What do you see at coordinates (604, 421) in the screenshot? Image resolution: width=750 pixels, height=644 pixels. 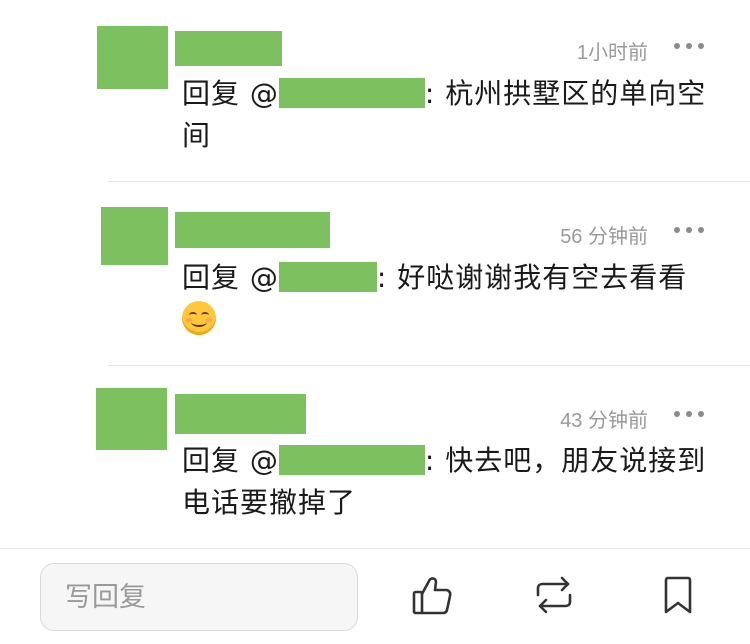 I see `comment-timestamp: 43 分钟前` at bounding box center [604, 421].